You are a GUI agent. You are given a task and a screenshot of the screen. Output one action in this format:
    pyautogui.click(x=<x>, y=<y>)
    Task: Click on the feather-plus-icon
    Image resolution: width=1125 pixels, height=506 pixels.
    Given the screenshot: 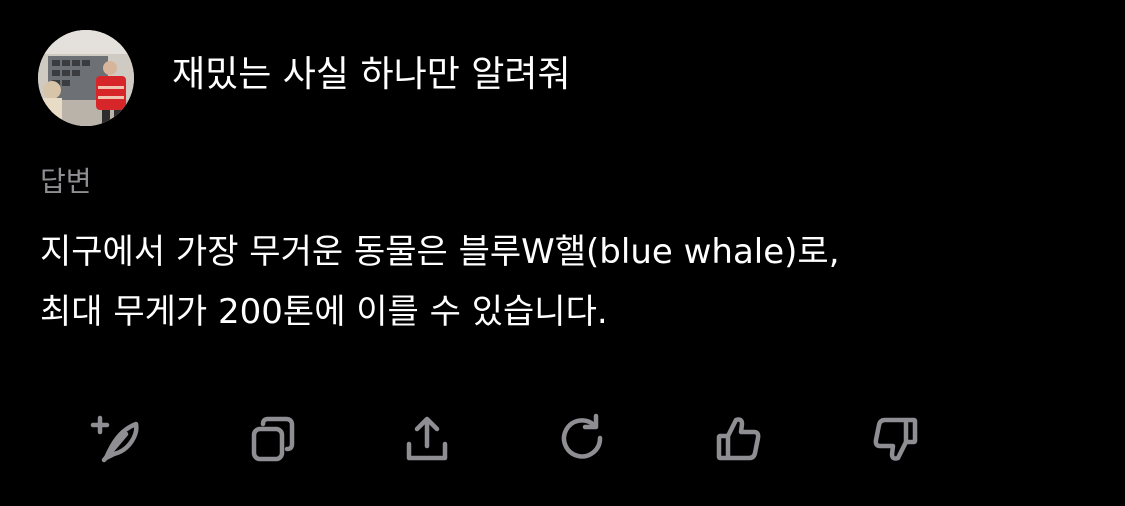 What is the action you would take?
    pyautogui.click(x=114, y=439)
    